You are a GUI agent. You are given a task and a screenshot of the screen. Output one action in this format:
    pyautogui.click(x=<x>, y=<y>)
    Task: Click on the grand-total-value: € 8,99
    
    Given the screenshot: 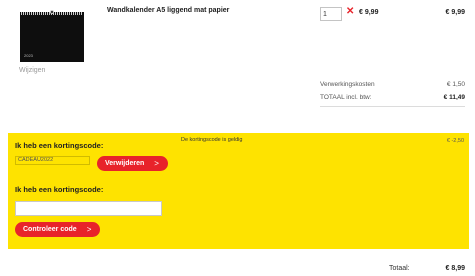 What is the action you would take?
    pyautogui.click(x=455, y=268)
    